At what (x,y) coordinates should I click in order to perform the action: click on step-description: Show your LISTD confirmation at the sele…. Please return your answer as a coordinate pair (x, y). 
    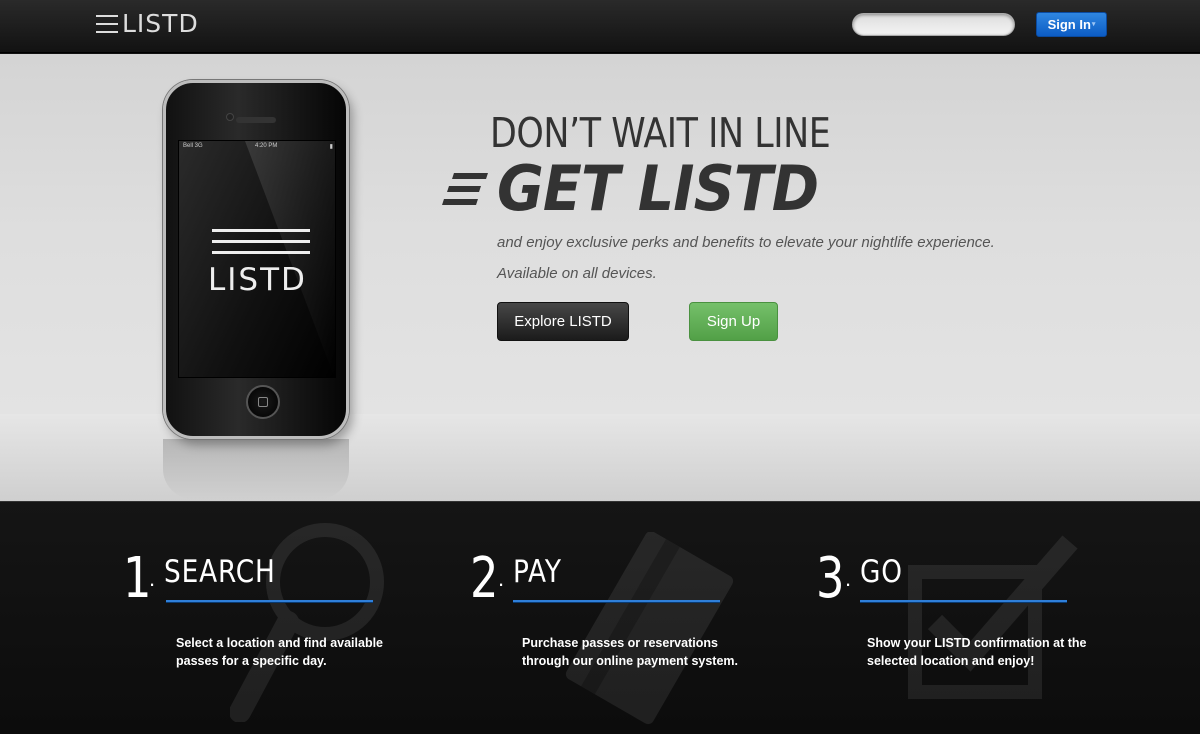
    Looking at the image, I should click on (977, 652).